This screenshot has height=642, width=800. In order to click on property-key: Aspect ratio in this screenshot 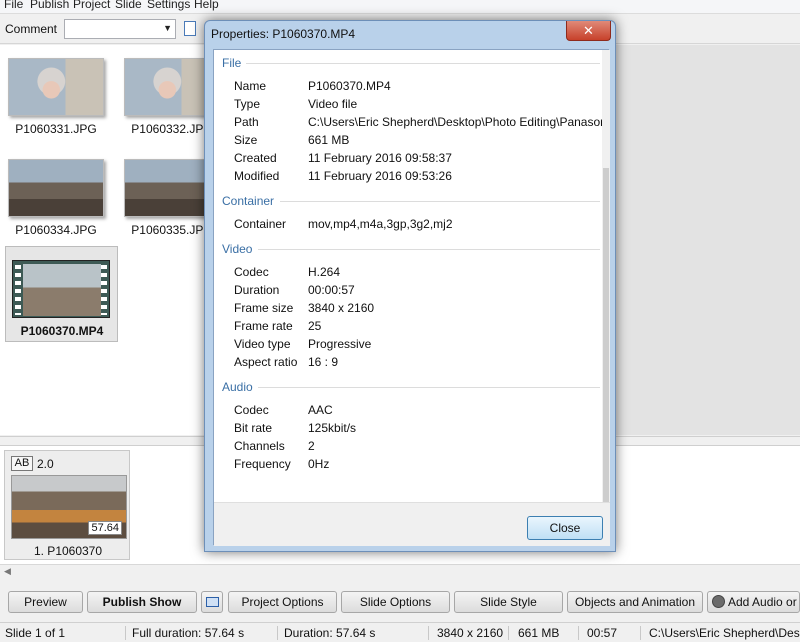, I will do `click(266, 362)`.